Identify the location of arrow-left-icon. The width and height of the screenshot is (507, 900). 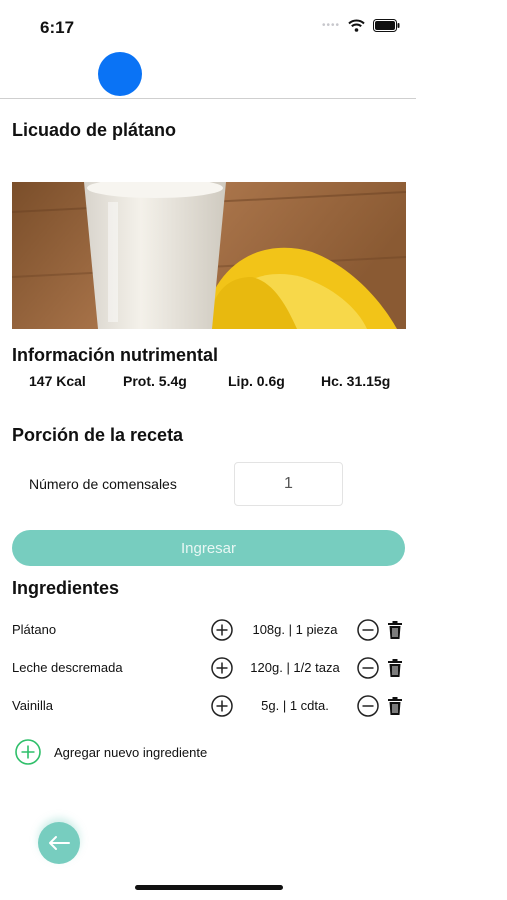
(59, 843).